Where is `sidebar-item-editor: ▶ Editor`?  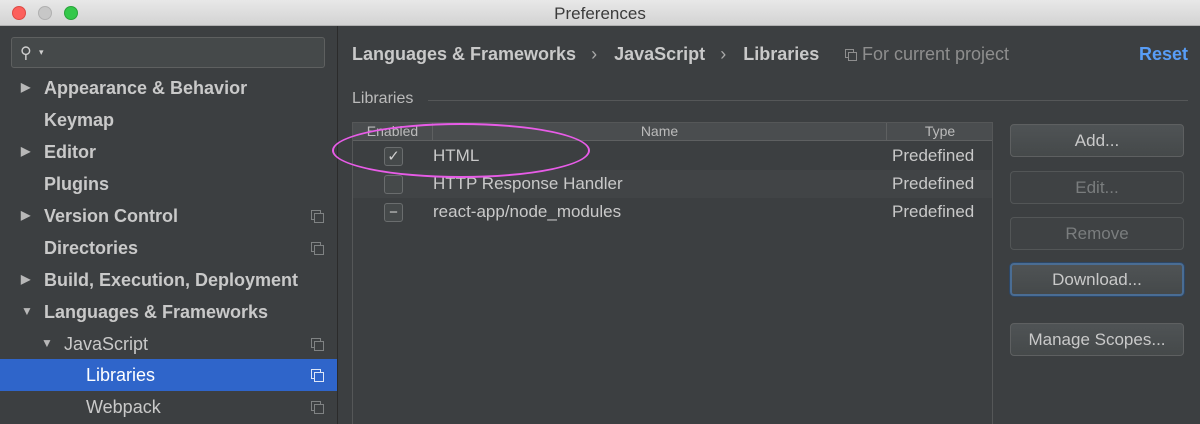
sidebar-item-editor: ▶ Editor is located at coordinates (168, 152).